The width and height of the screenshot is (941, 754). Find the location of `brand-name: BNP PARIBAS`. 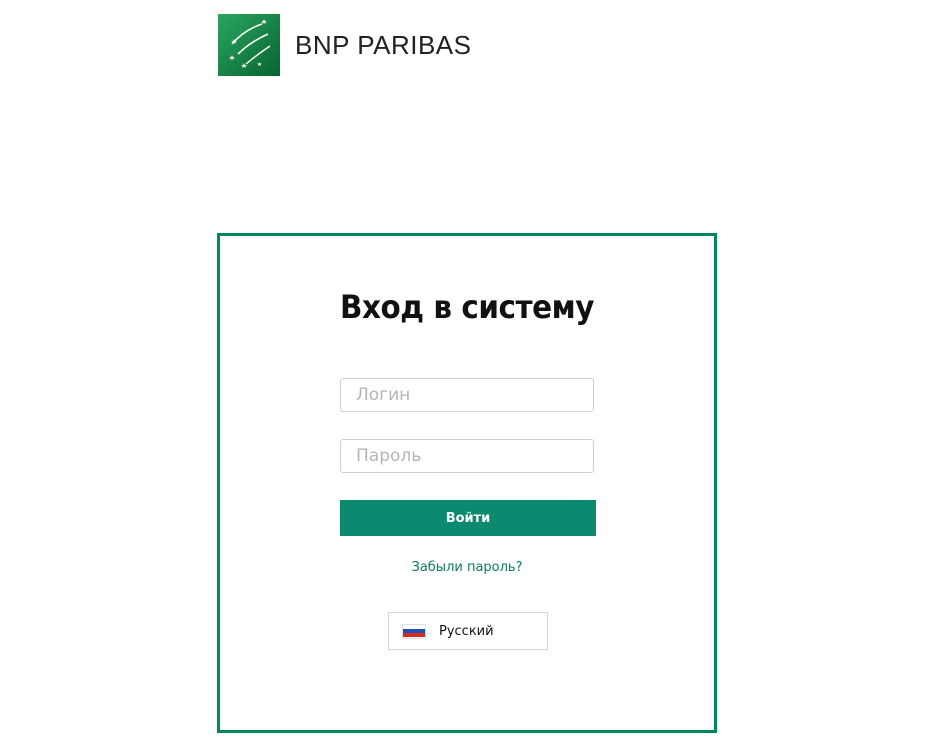

brand-name: BNP PARIBAS is located at coordinates (383, 45).